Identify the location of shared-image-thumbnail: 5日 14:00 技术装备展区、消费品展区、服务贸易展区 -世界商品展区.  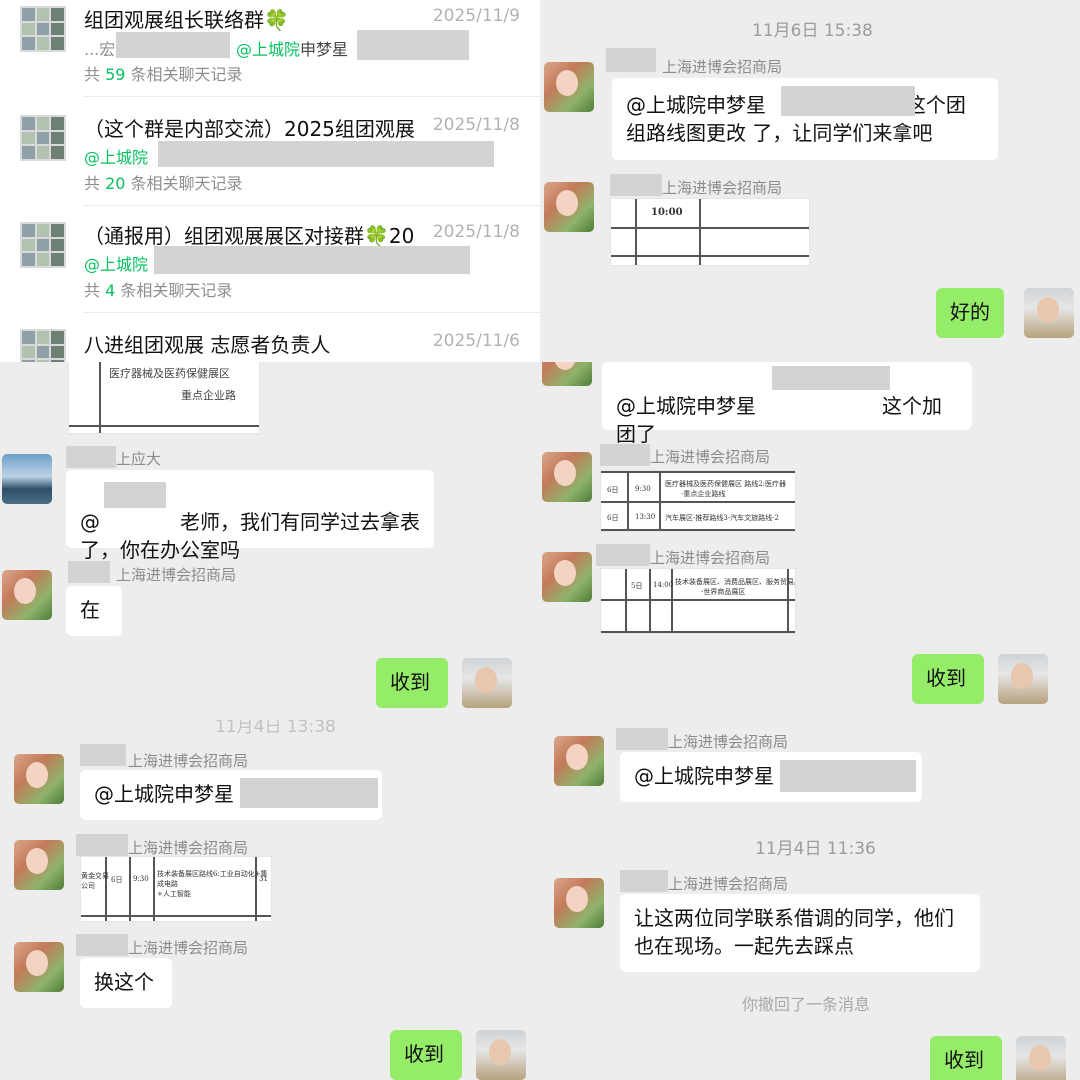
(698, 601).